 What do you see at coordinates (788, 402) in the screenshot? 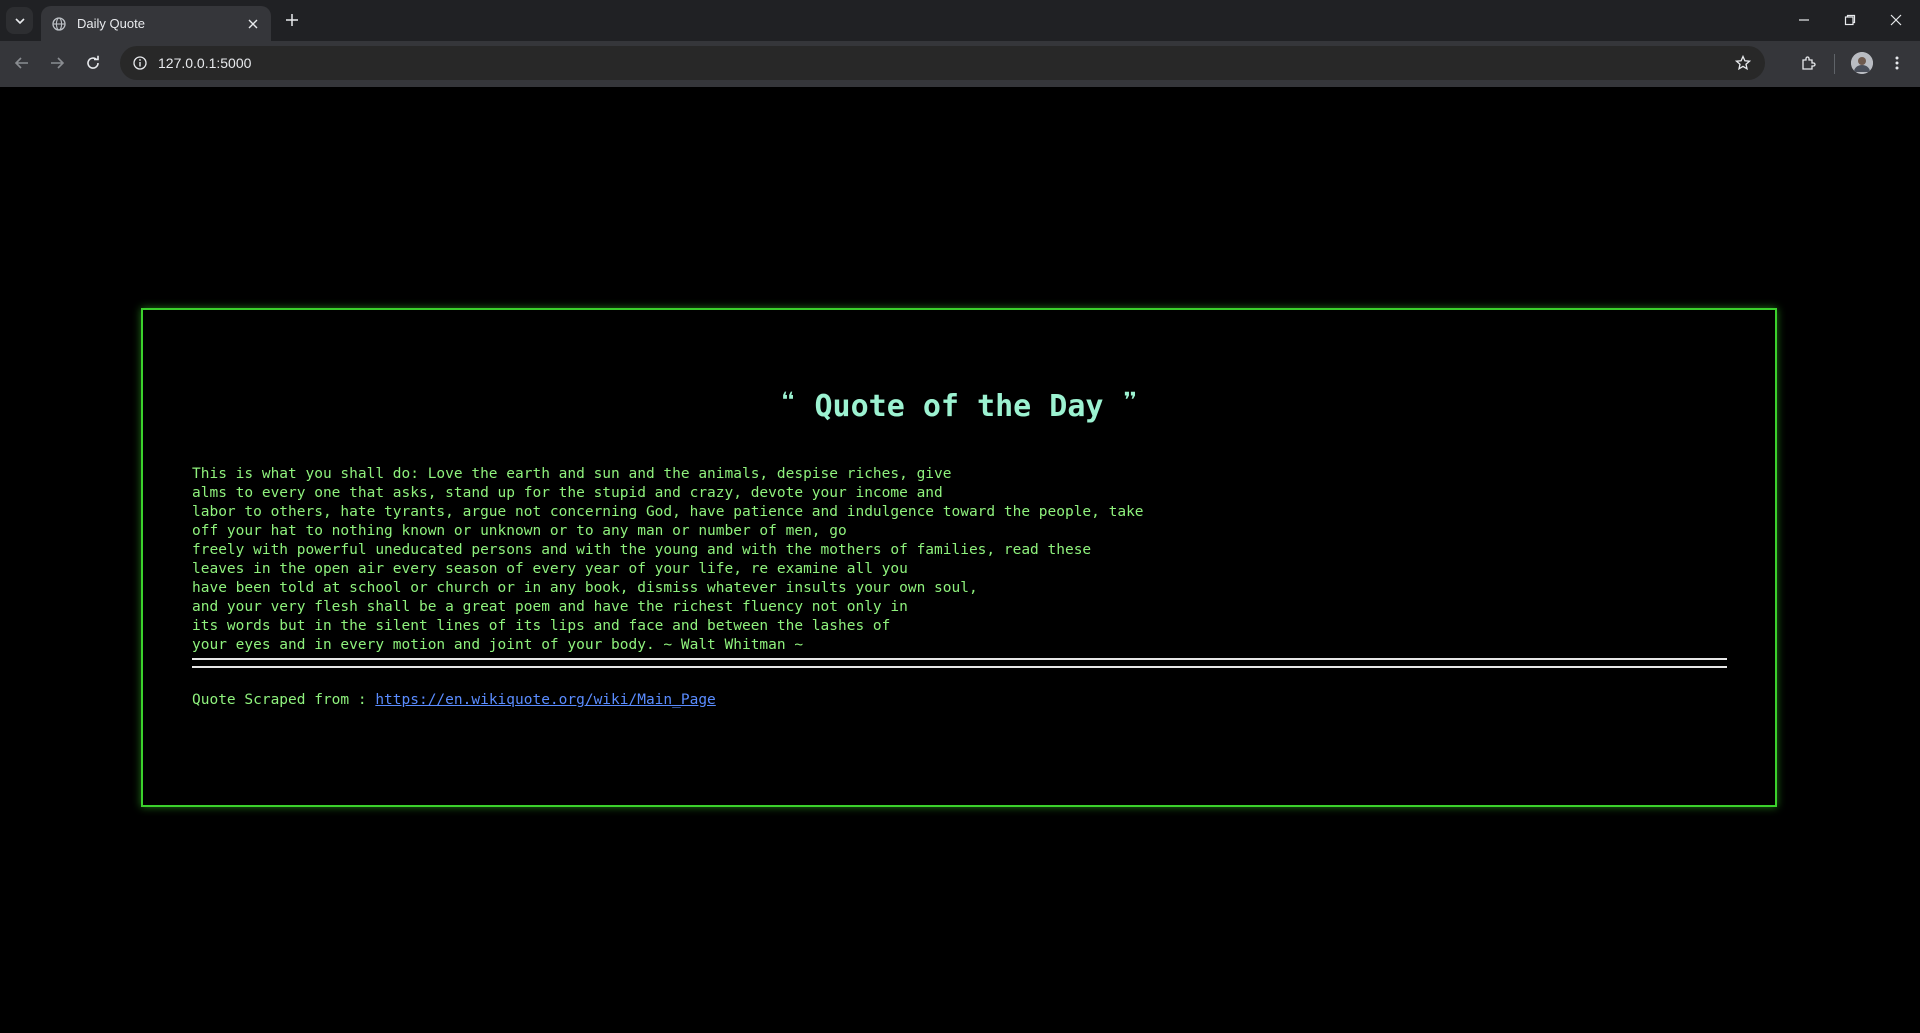
I see `open-quote-icon: ❝` at bounding box center [788, 402].